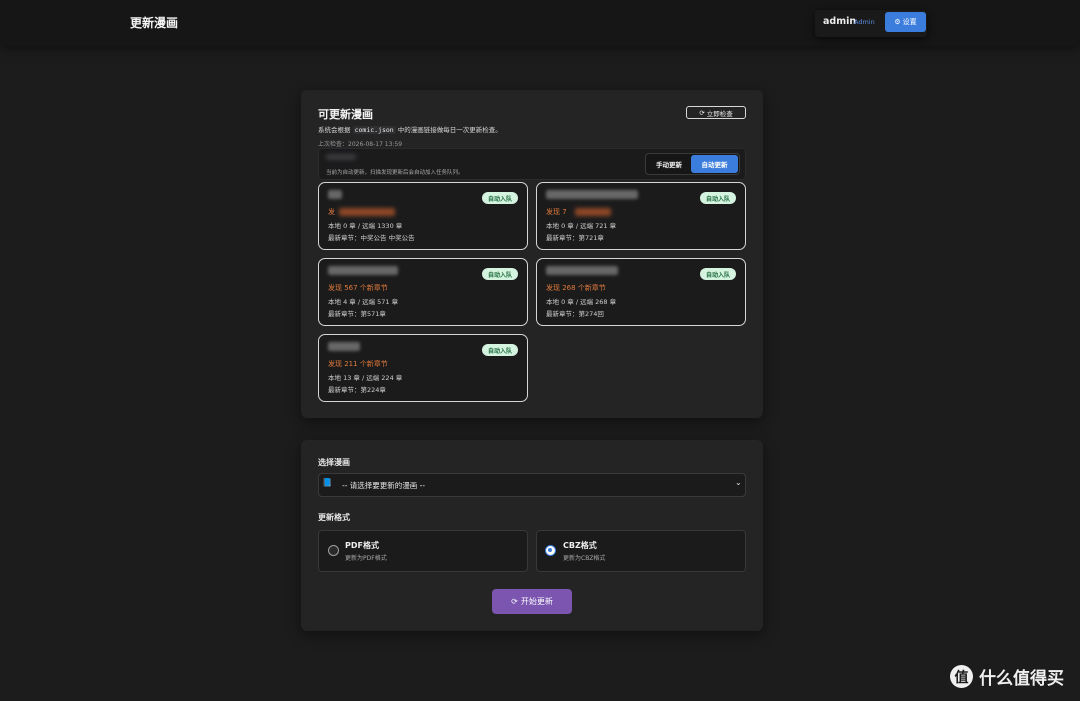 This screenshot has height=701, width=1080. Describe the element at coordinates (423, 216) in the screenshot. I see `comic-card: 自动入队 发 本地 0 章 / 远端 1330 章 最新章节：中奖公告 中奖公告` at that location.